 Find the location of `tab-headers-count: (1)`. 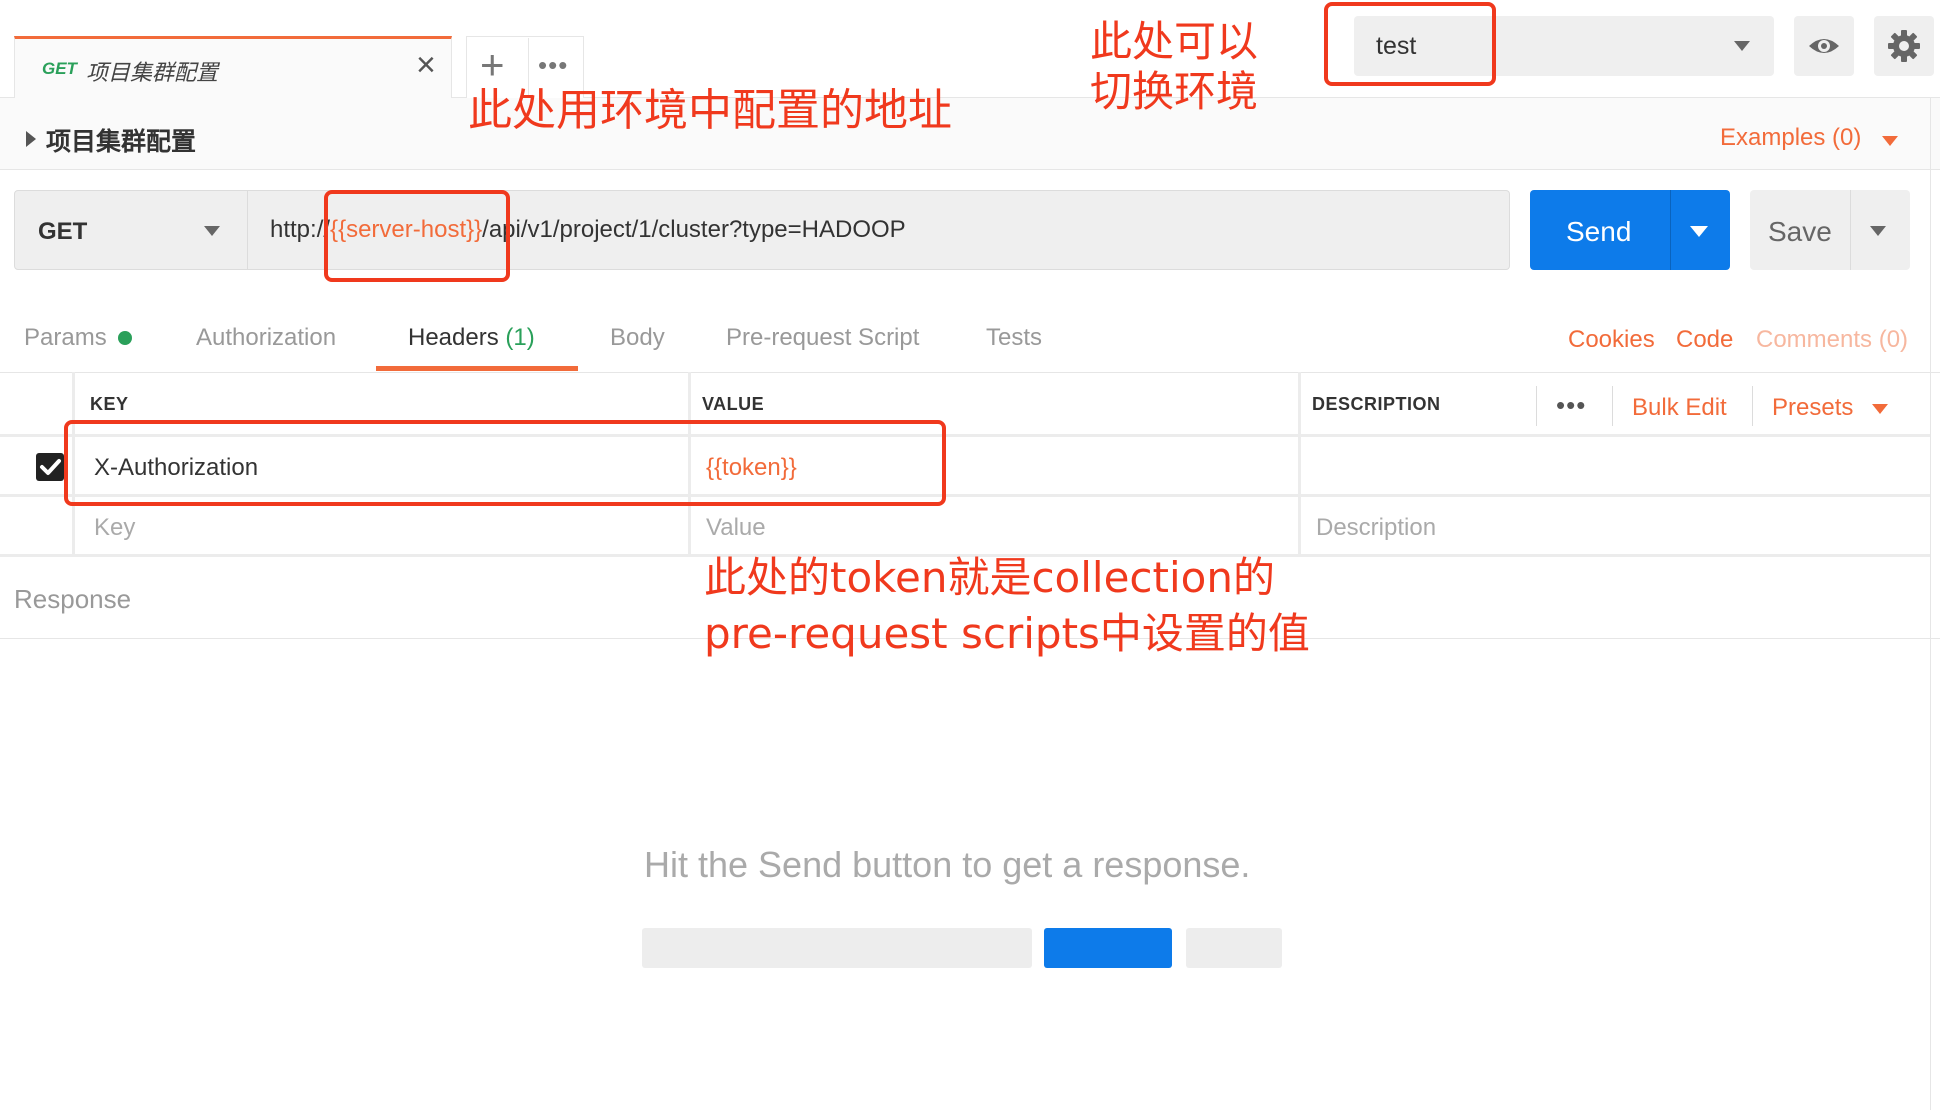

tab-headers-count: (1) is located at coordinates (520, 337).